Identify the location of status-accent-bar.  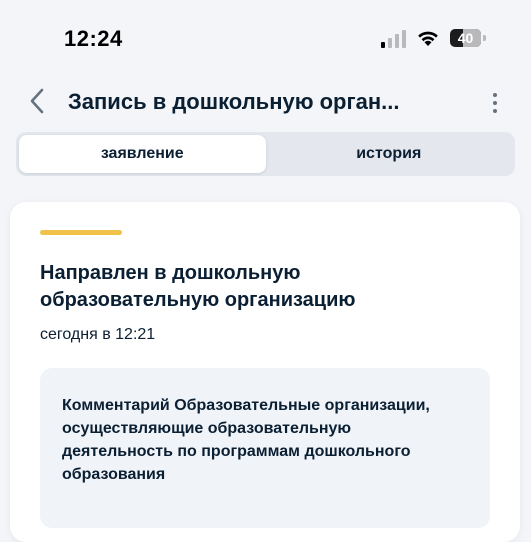
(81, 232).